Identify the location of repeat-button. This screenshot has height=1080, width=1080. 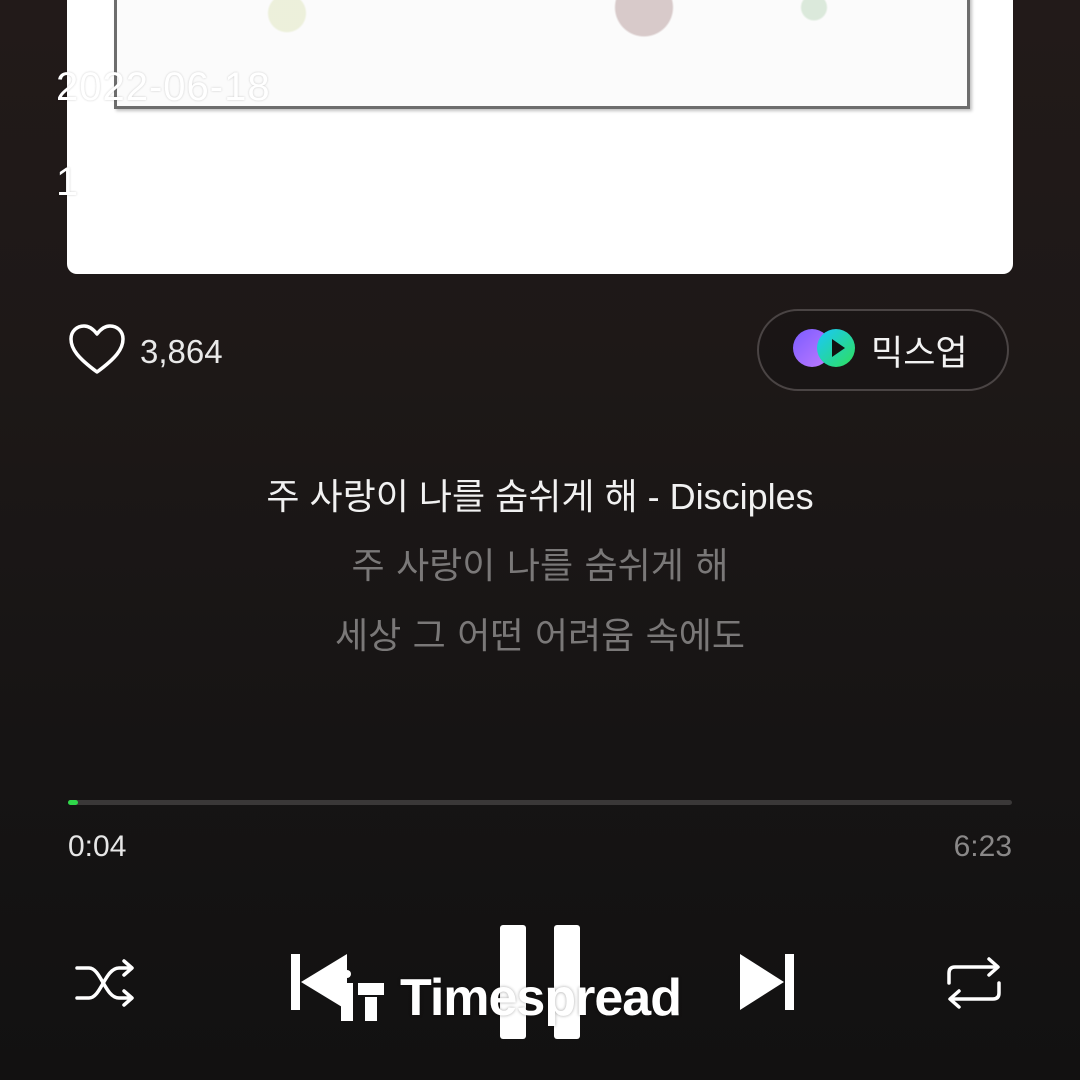
(974, 985).